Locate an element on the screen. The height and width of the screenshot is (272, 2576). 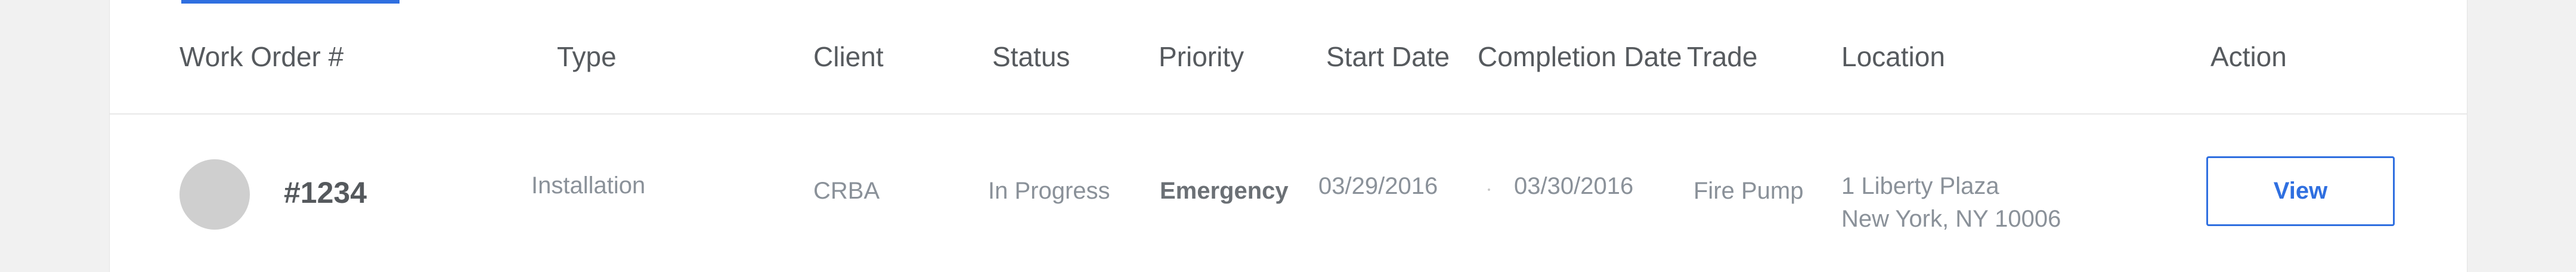
column-header-location: Location is located at coordinates (1893, 56).